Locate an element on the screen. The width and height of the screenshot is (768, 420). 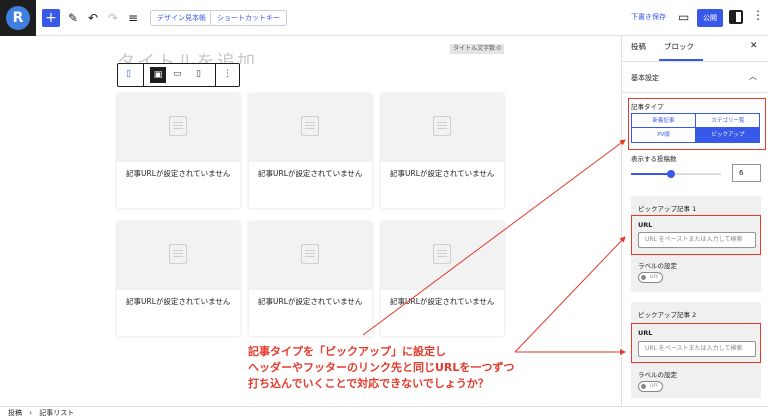
pencil-icon: ✎ is located at coordinates (73, 18).